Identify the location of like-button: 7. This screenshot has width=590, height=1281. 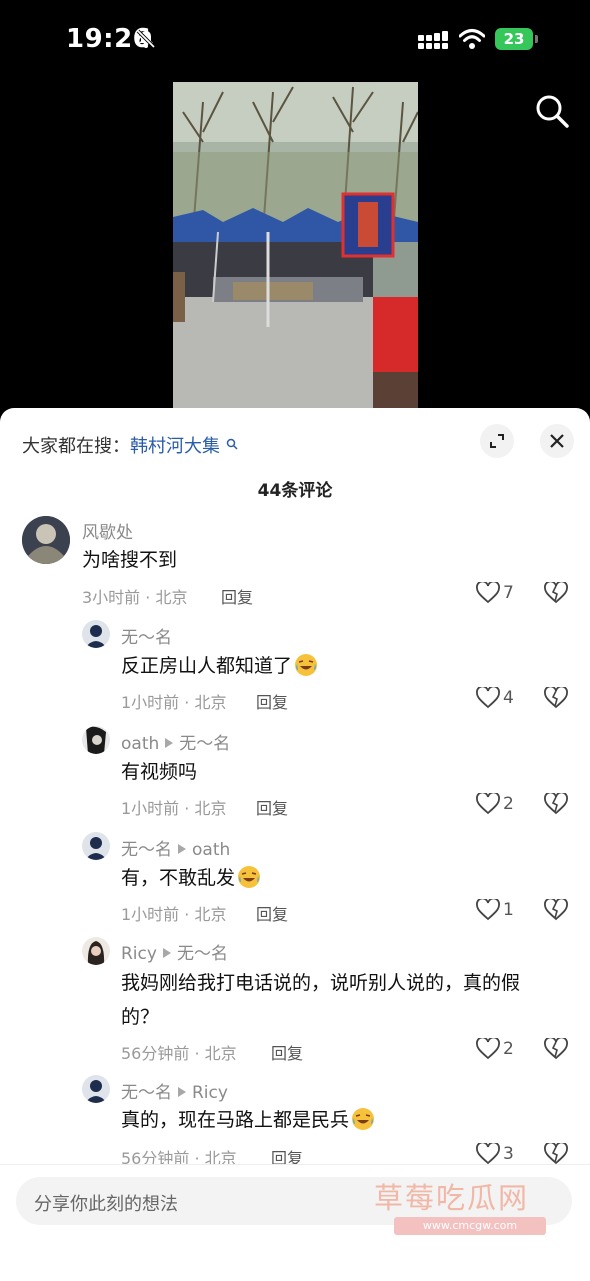
(496, 594).